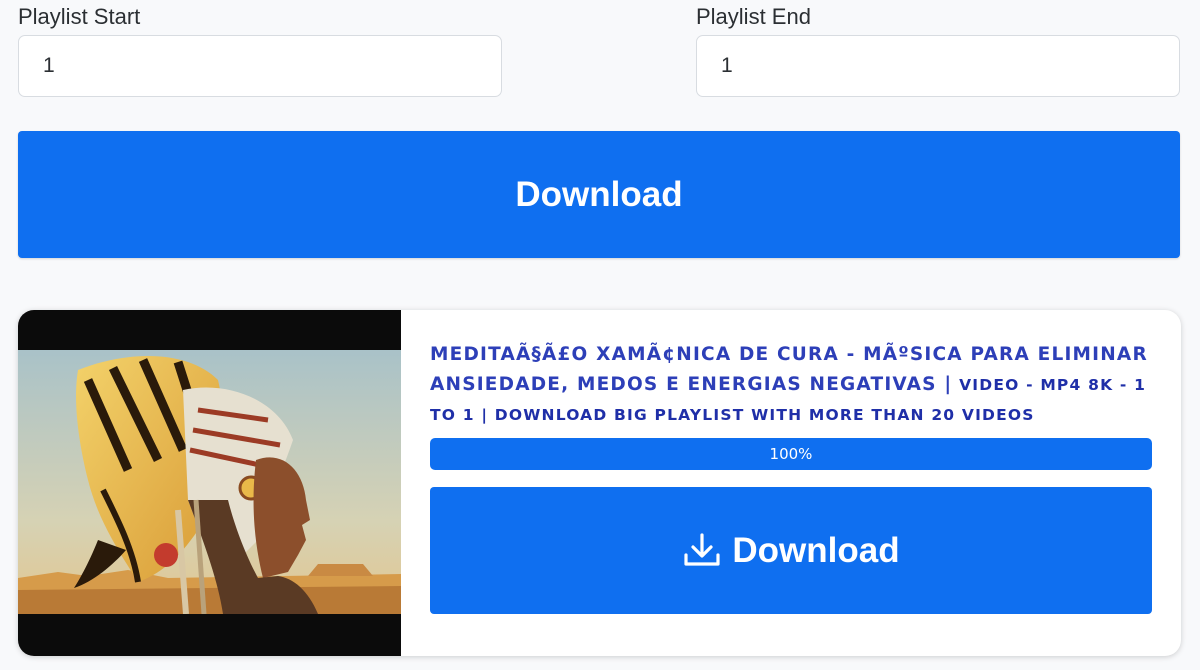  What do you see at coordinates (260, 66) in the screenshot?
I see `playlist-start-input` at bounding box center [260, 66].